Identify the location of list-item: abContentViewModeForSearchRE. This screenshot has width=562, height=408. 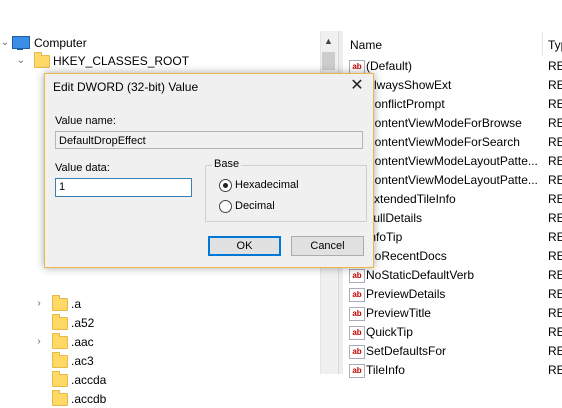
(454, 142).